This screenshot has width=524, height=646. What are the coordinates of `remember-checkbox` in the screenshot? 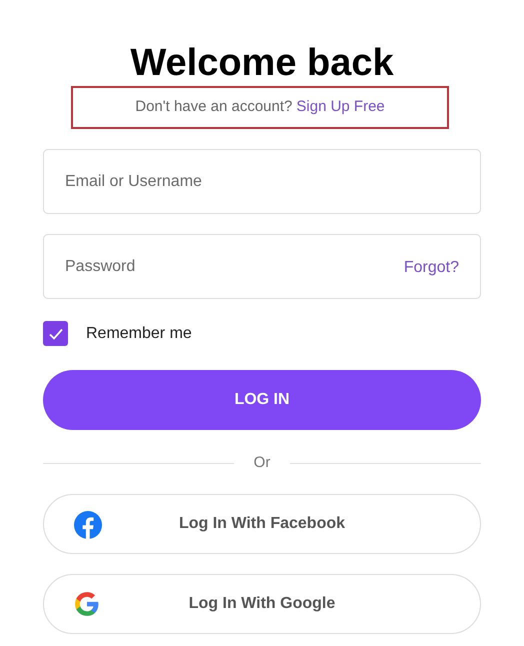 It's located at (55, 333).